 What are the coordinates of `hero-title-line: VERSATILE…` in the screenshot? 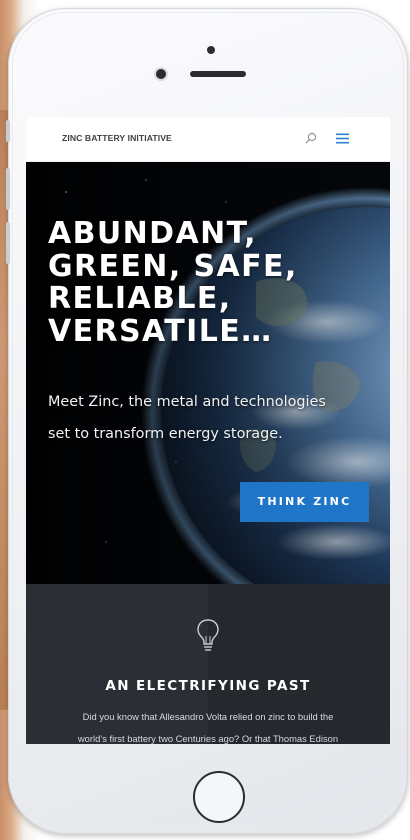 It's located at (160, 331).